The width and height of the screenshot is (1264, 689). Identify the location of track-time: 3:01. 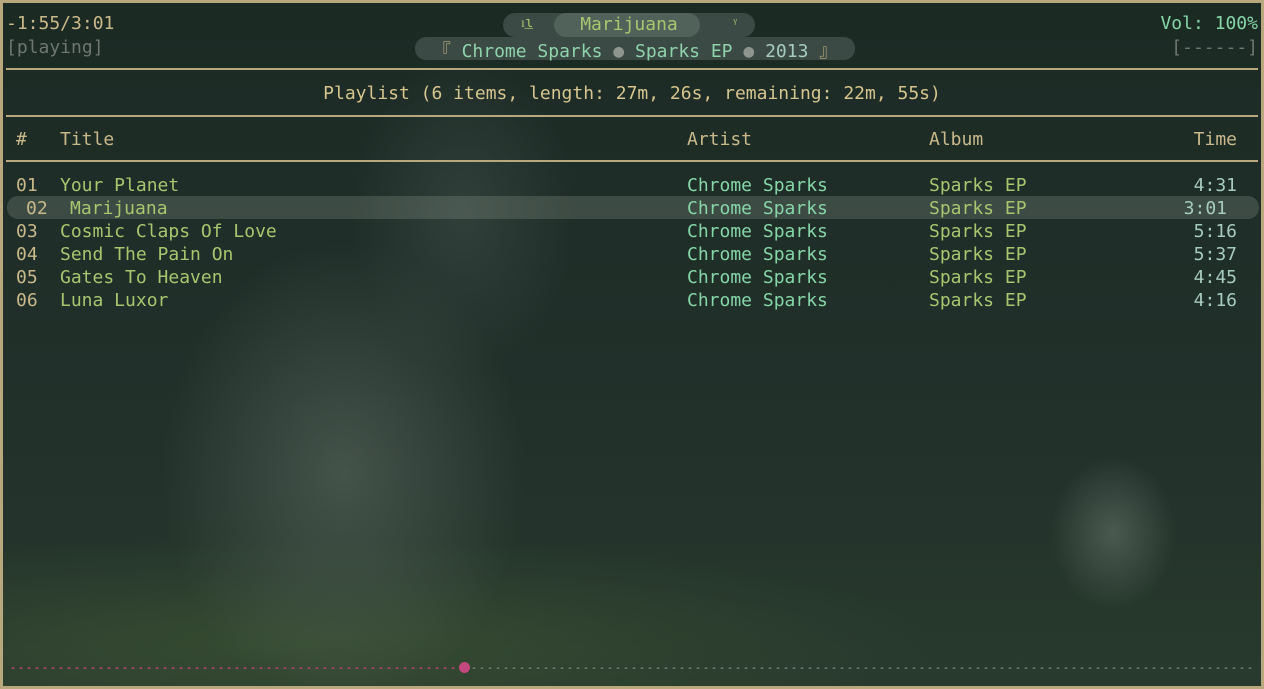
(1205, 208).